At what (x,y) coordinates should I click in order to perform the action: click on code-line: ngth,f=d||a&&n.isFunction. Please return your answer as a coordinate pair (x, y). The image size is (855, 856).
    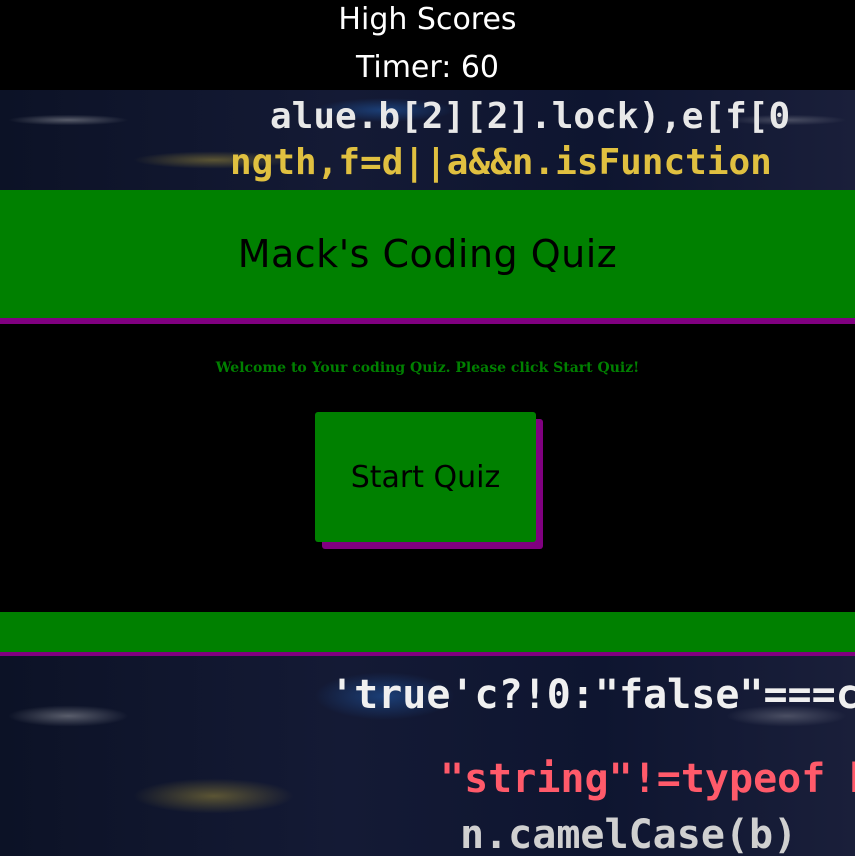
    Looking at the image, I should click on (501, 162).